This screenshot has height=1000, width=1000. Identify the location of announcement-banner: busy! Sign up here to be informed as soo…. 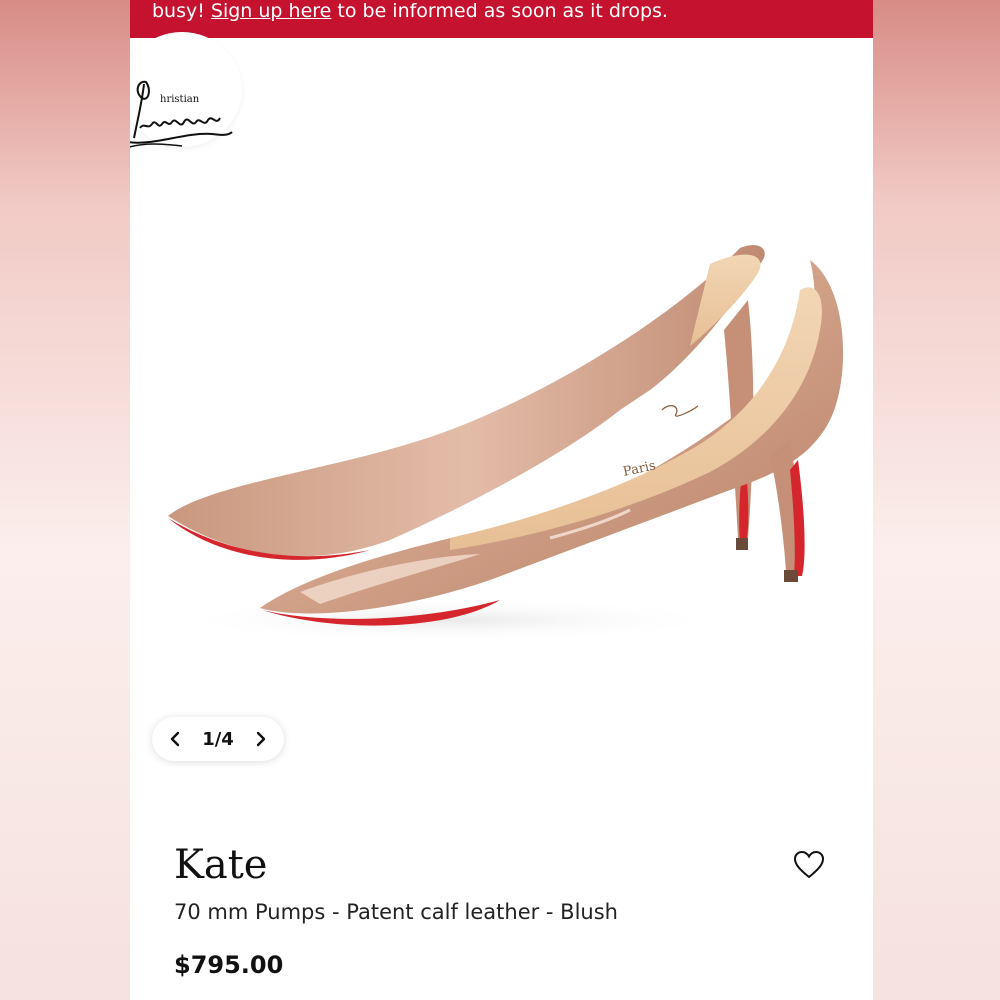
(501, 19).